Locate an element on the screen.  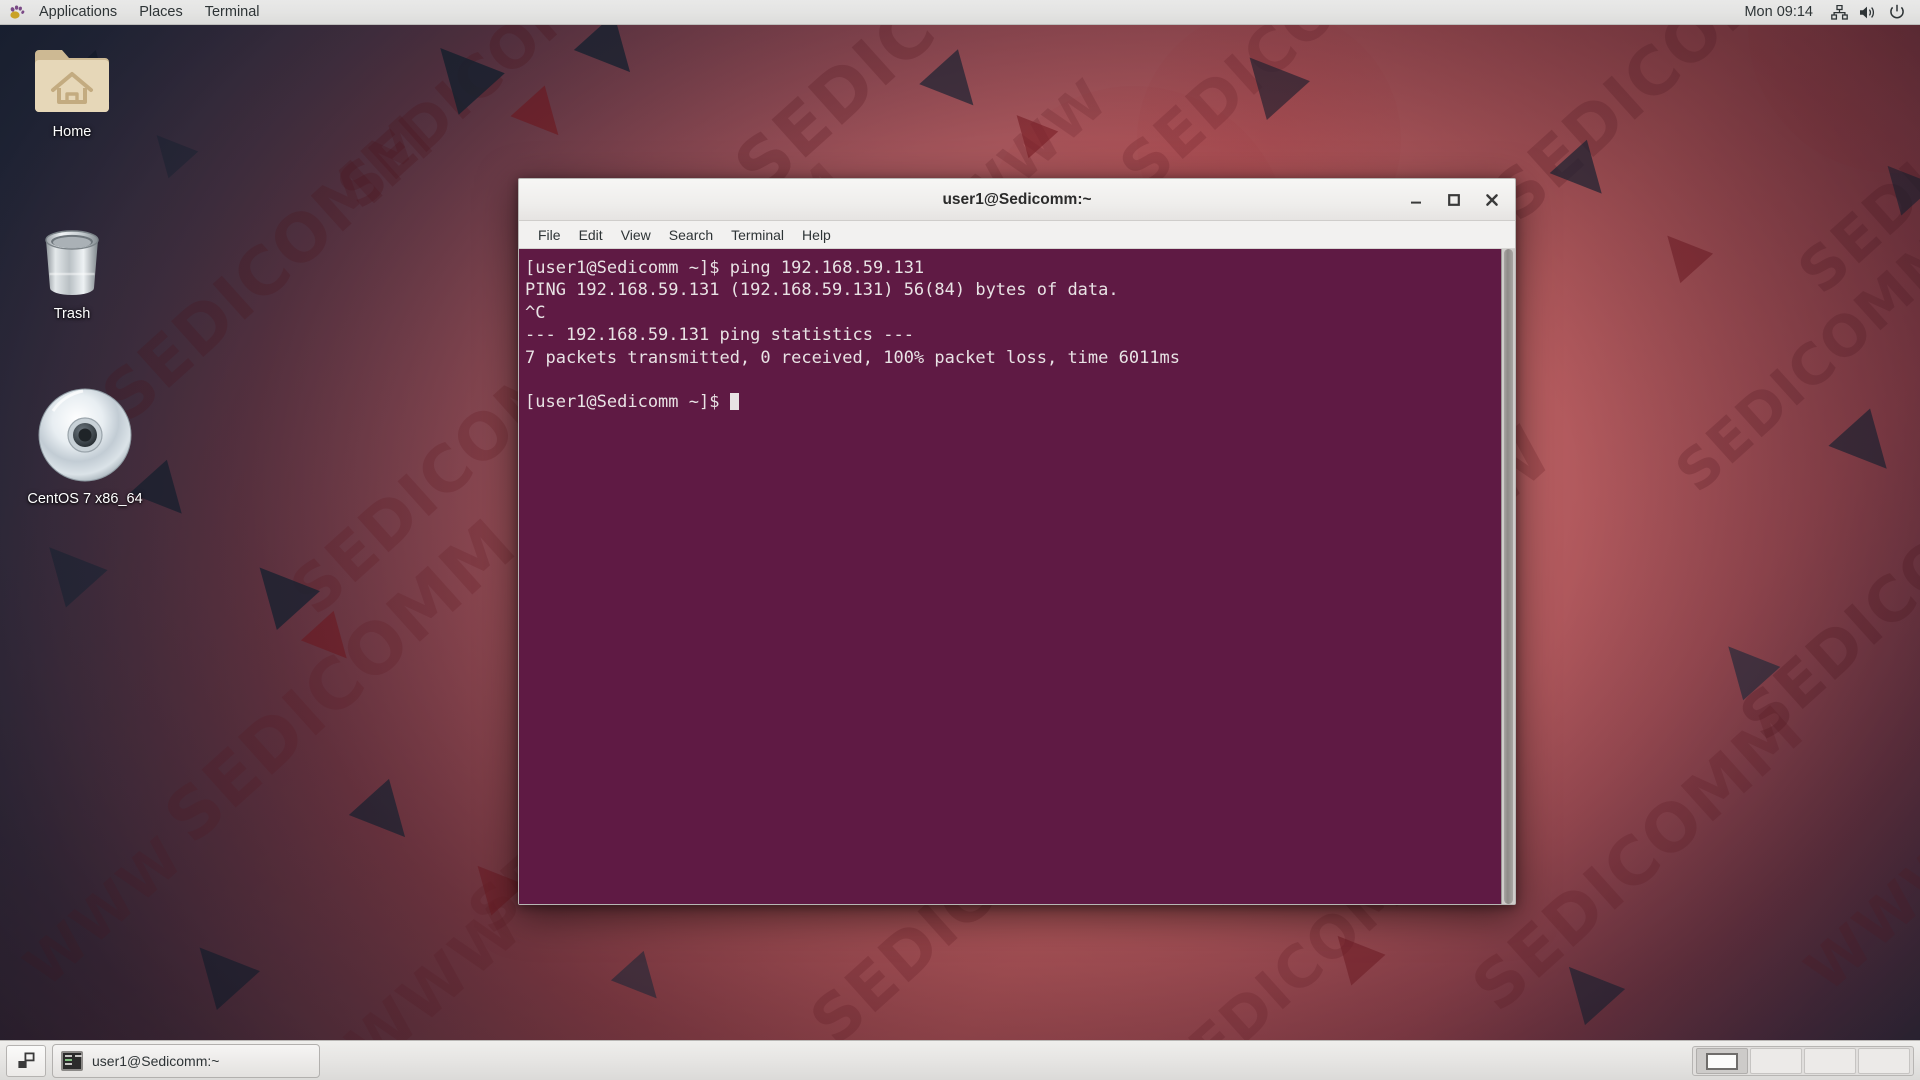
terminal-menubar: File Edit View Search Terminal Help is located at coordinates (1017, 235).